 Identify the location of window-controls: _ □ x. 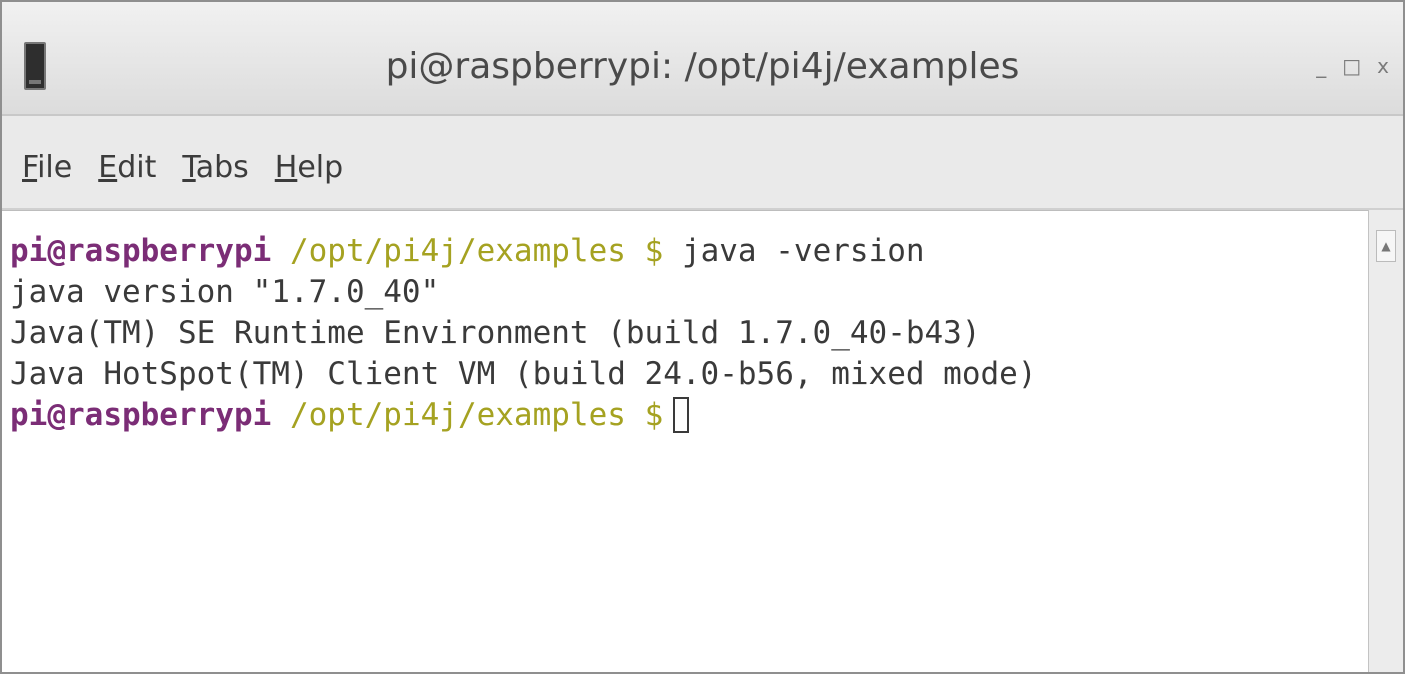
(1352, 66).